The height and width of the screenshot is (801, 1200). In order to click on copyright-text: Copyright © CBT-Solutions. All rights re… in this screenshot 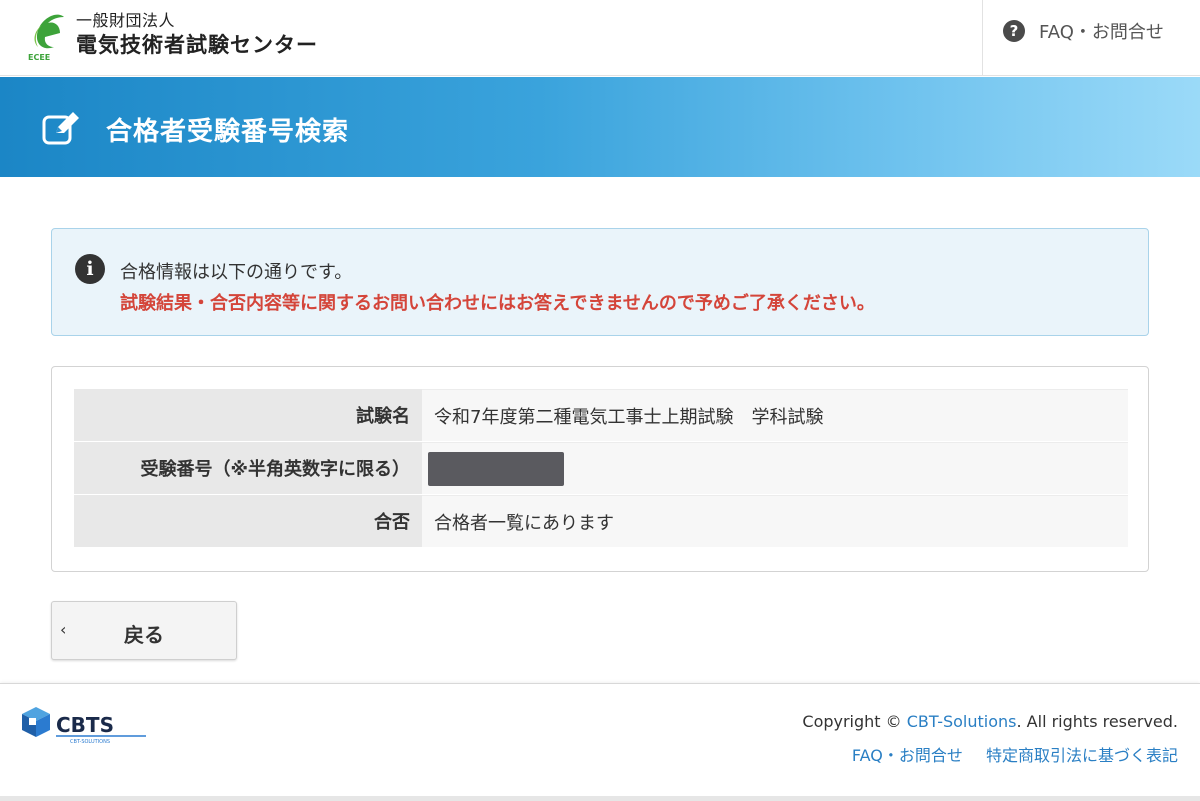, I will do `click(990, 721)`.